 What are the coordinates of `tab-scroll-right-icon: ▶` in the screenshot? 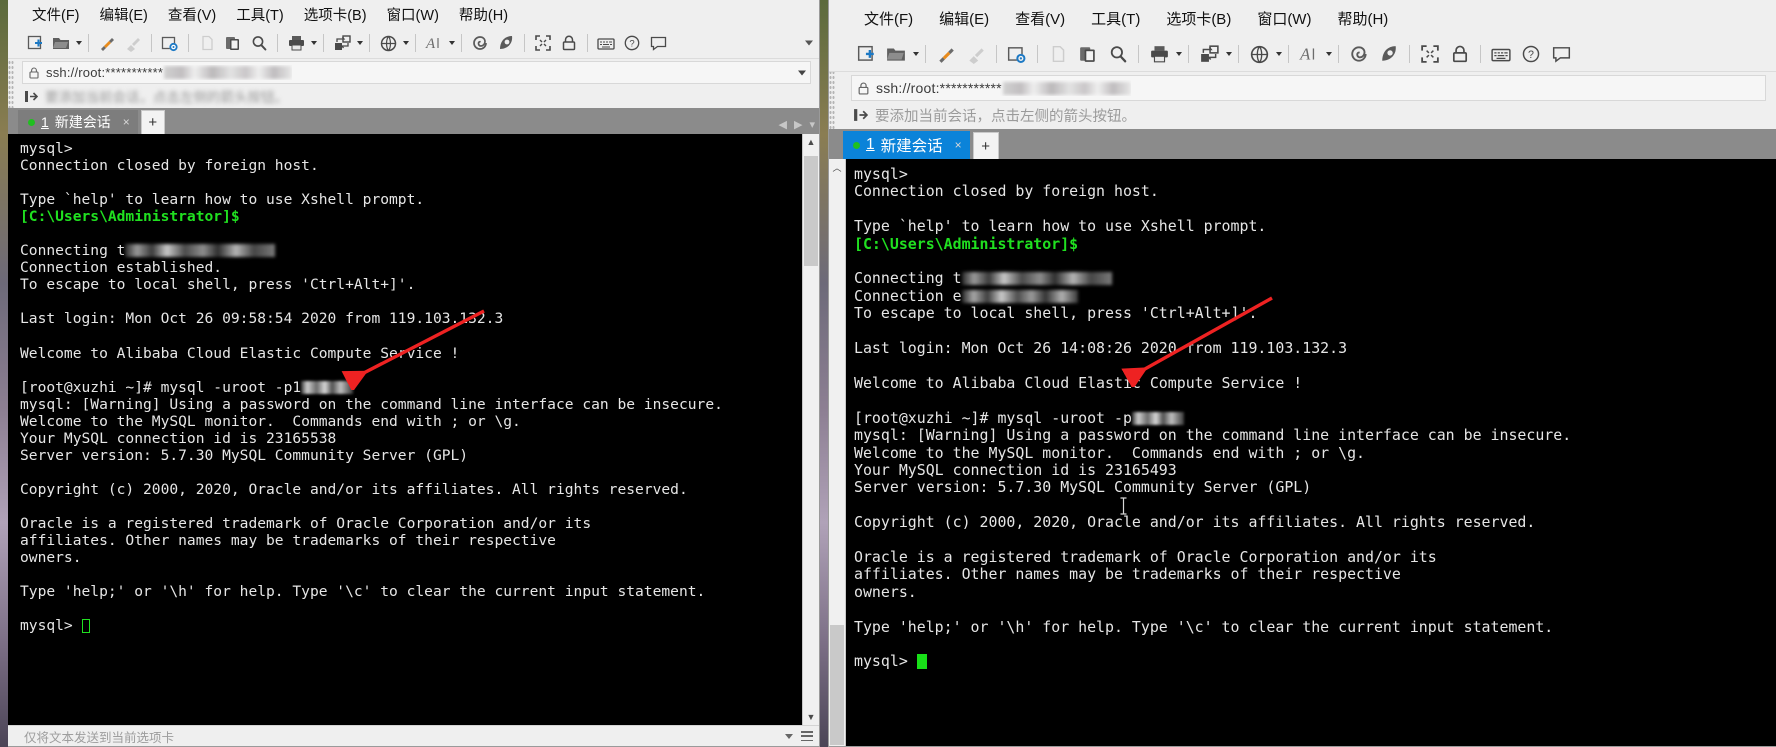 It's located at (798, 124).